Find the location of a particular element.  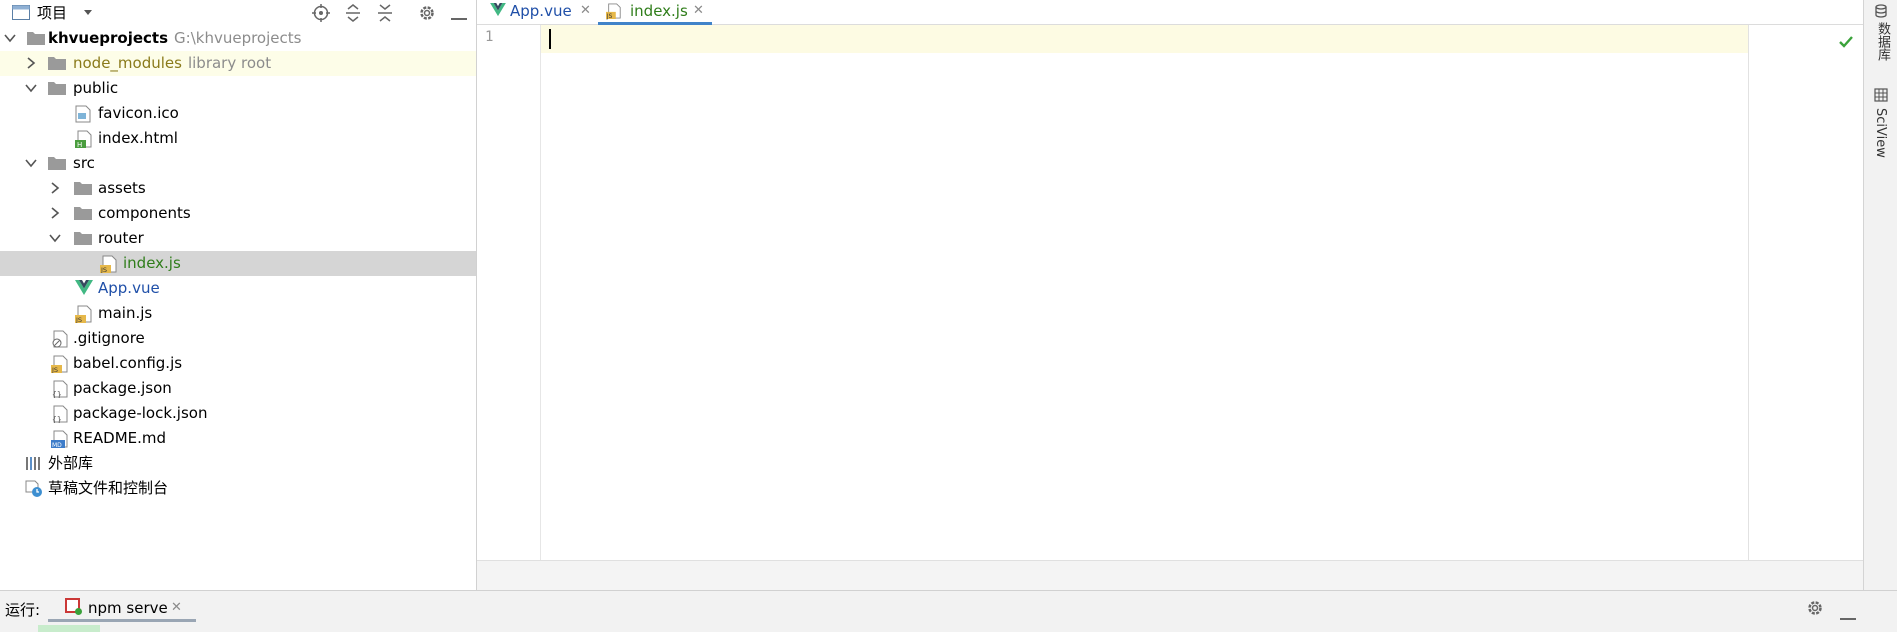

tree-item-khvueprojects: khvueprojects G:\khvueprojects is located at coordinates (238, 38).